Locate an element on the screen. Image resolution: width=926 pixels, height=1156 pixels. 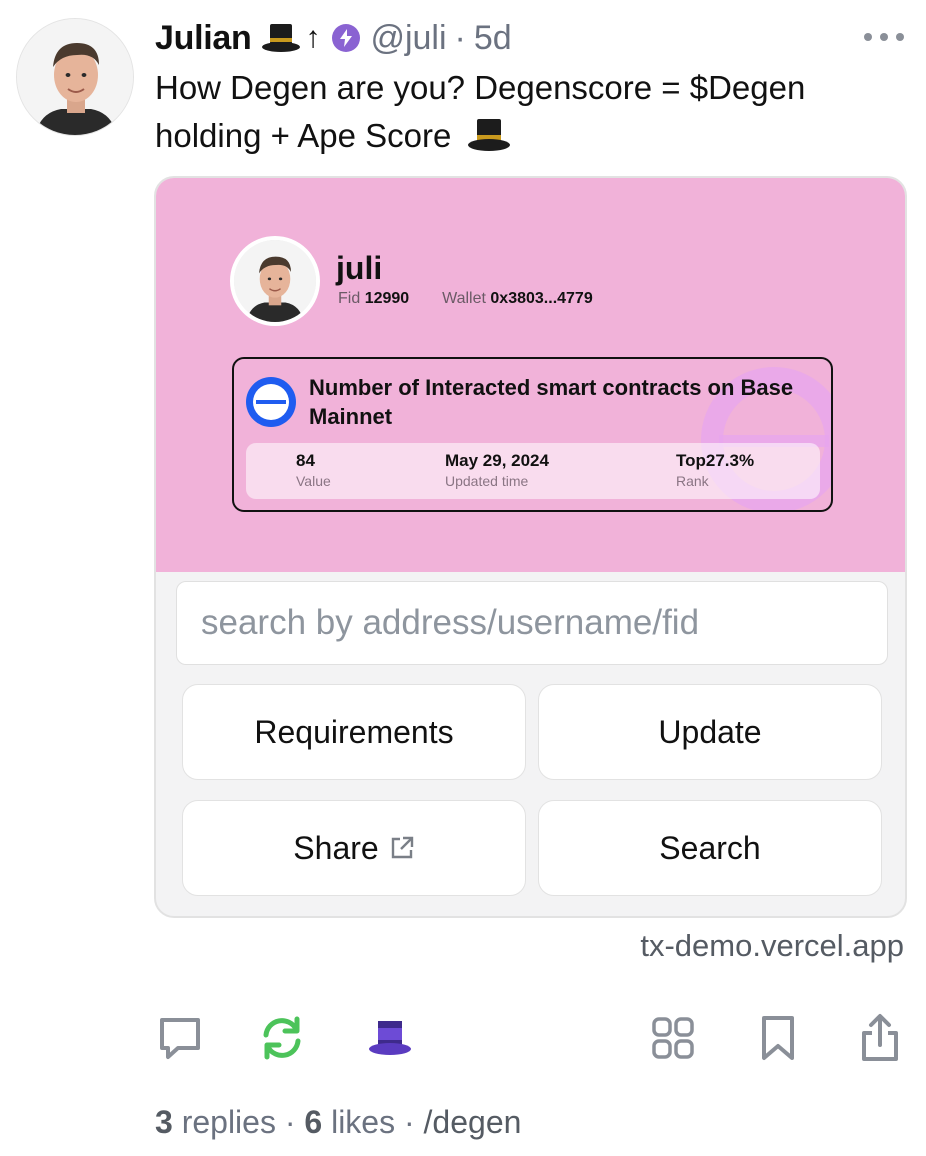
replies-label: replies is located at coordinates (229, 1122).